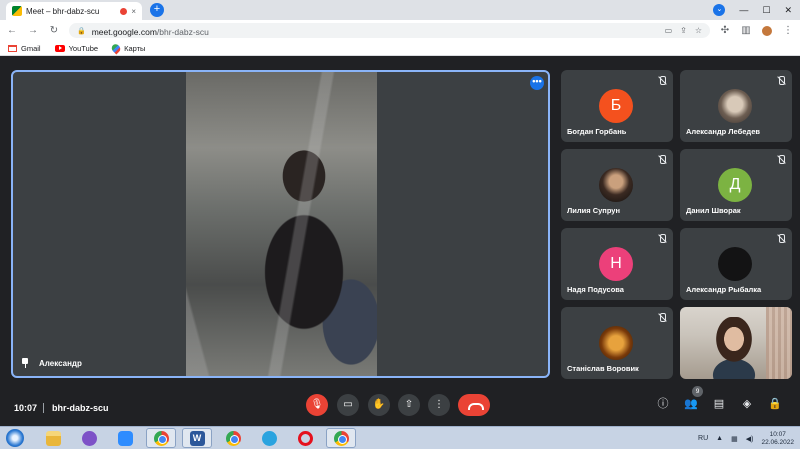 The height and width of the screenshot is (449, 800). I want to click on taskbar-zoom, so click(125, 438).